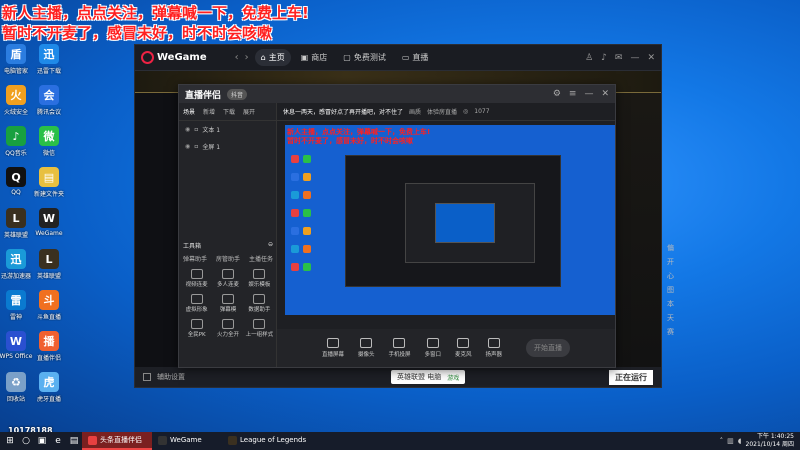 The image size is (800, 450). I want to click on scene-item: ◉ ▫ 文本 1, so click(227, 129).